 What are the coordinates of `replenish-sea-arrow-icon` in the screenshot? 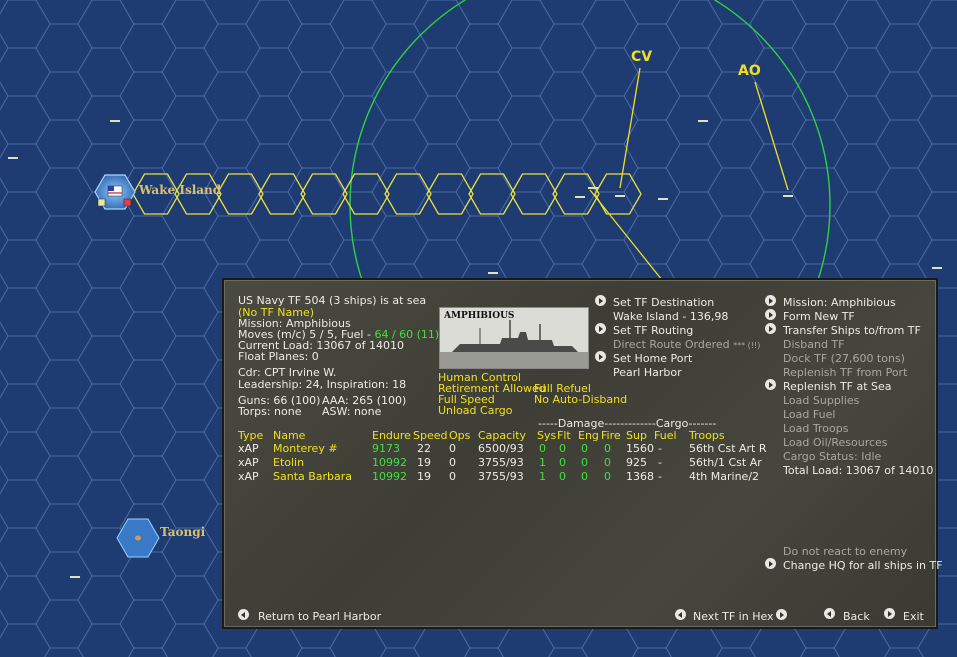 It's located at (770, 384).